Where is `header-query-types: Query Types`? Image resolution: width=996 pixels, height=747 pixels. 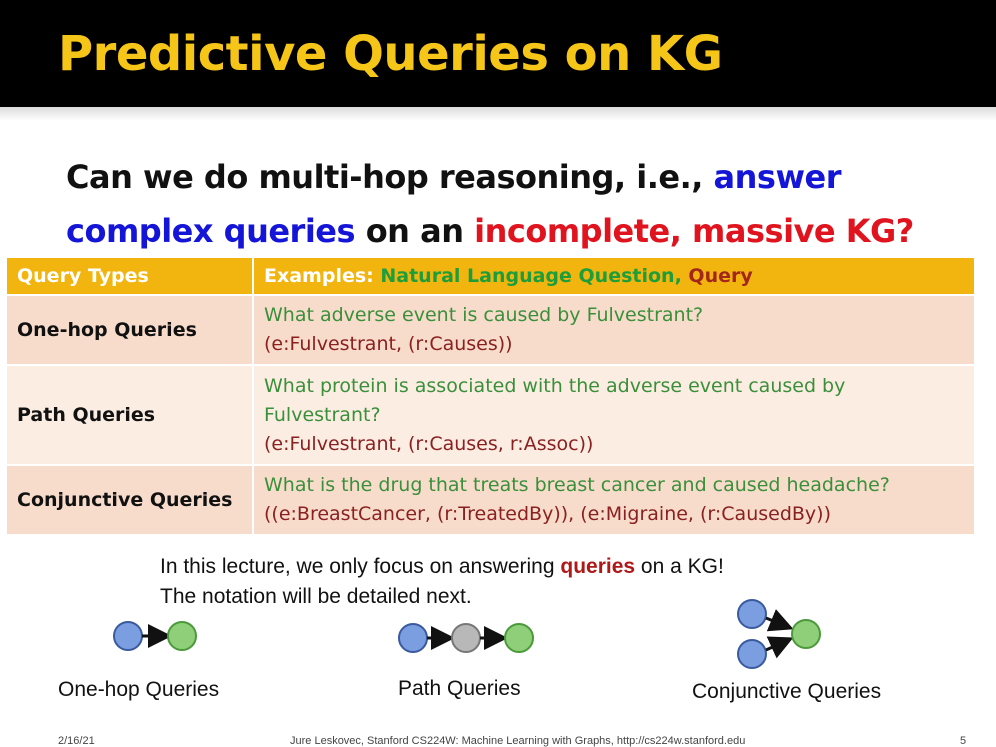
header-query-types: Query Types is located at coordinates (129, 276).